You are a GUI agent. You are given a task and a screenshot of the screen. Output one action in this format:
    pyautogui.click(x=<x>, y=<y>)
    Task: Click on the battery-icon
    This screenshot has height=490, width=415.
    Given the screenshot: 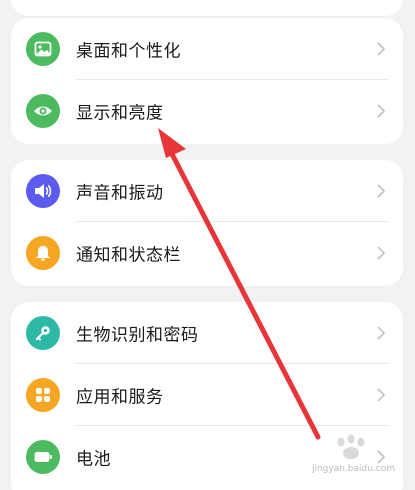 What is the action you would take?
    pyautogui.click(x=43, y=457)
    